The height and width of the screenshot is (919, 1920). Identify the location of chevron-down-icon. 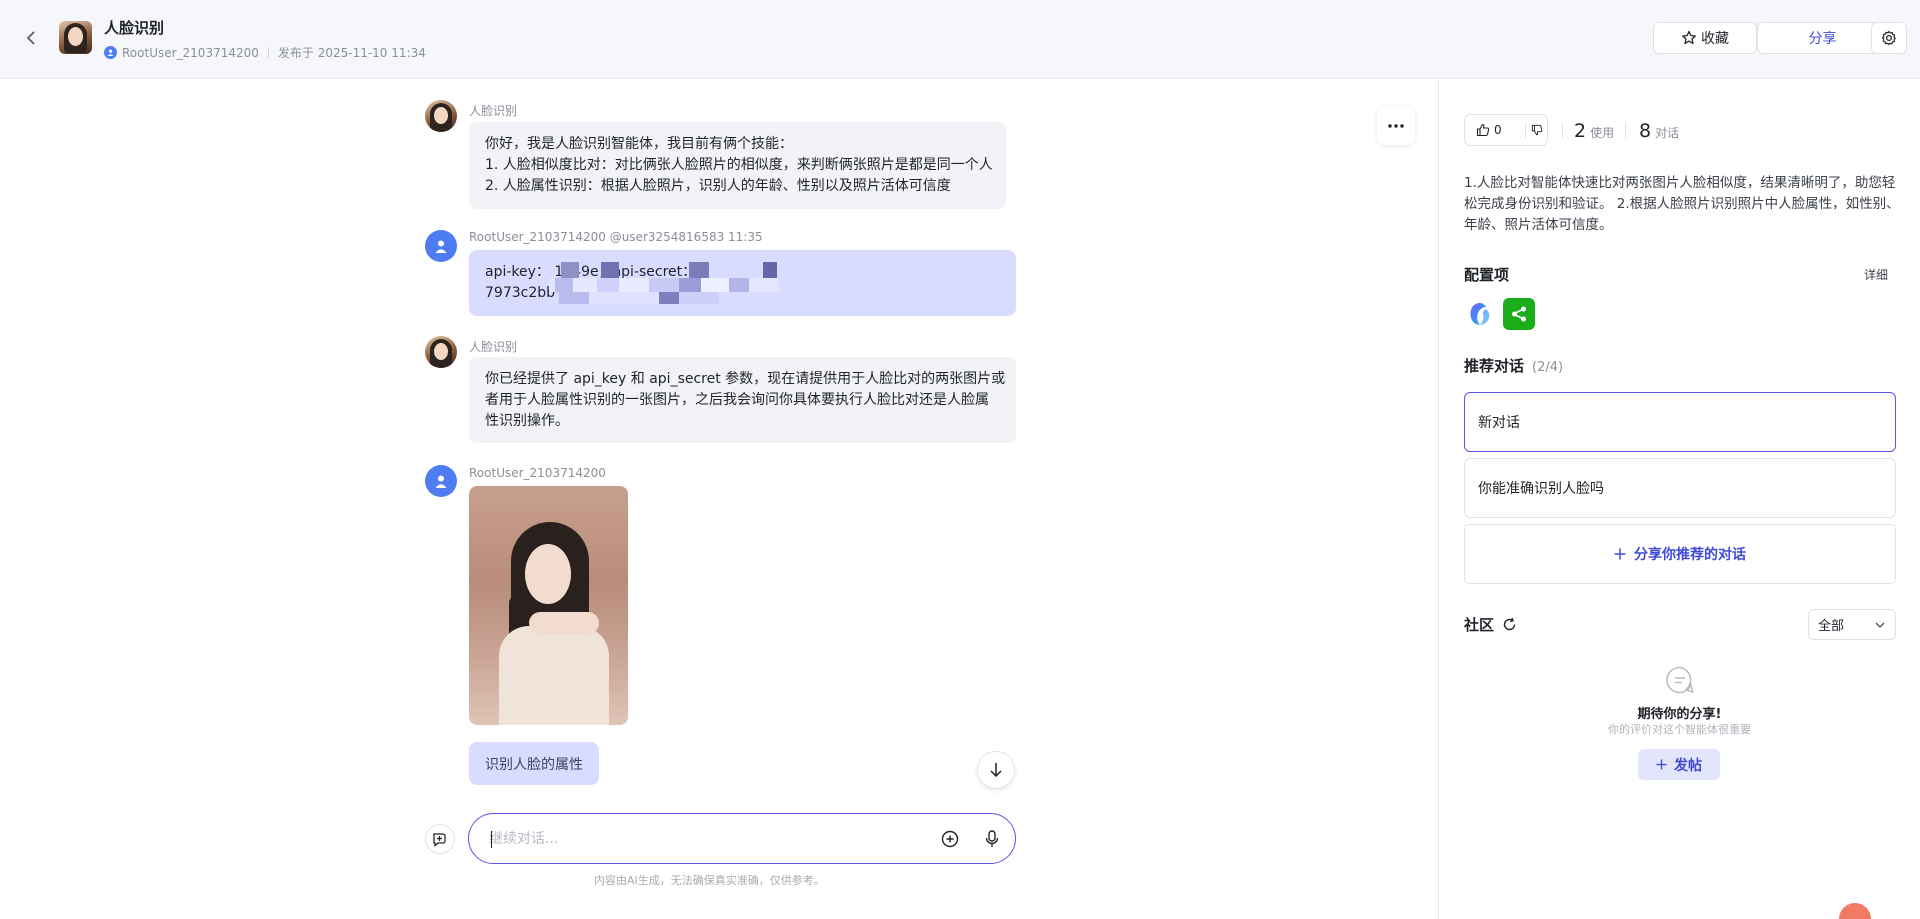
(1880, 625).